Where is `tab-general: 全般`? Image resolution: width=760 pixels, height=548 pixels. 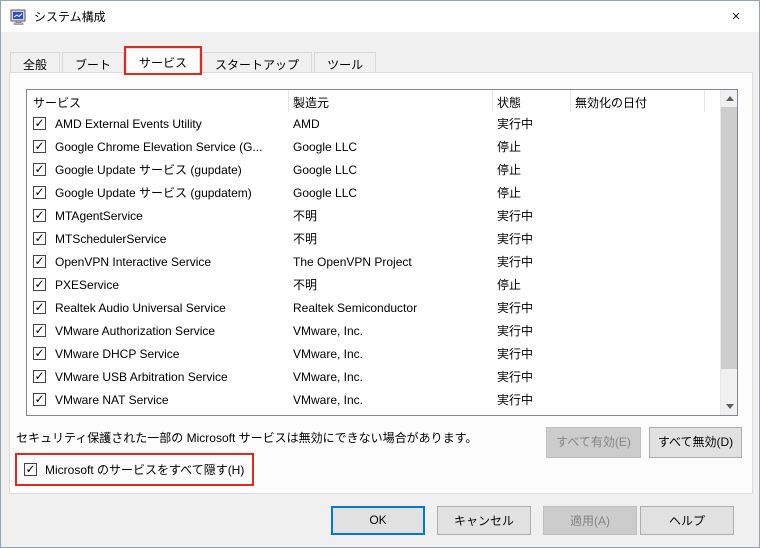
tab-general: 全般 is located at coordinates (35, 62).